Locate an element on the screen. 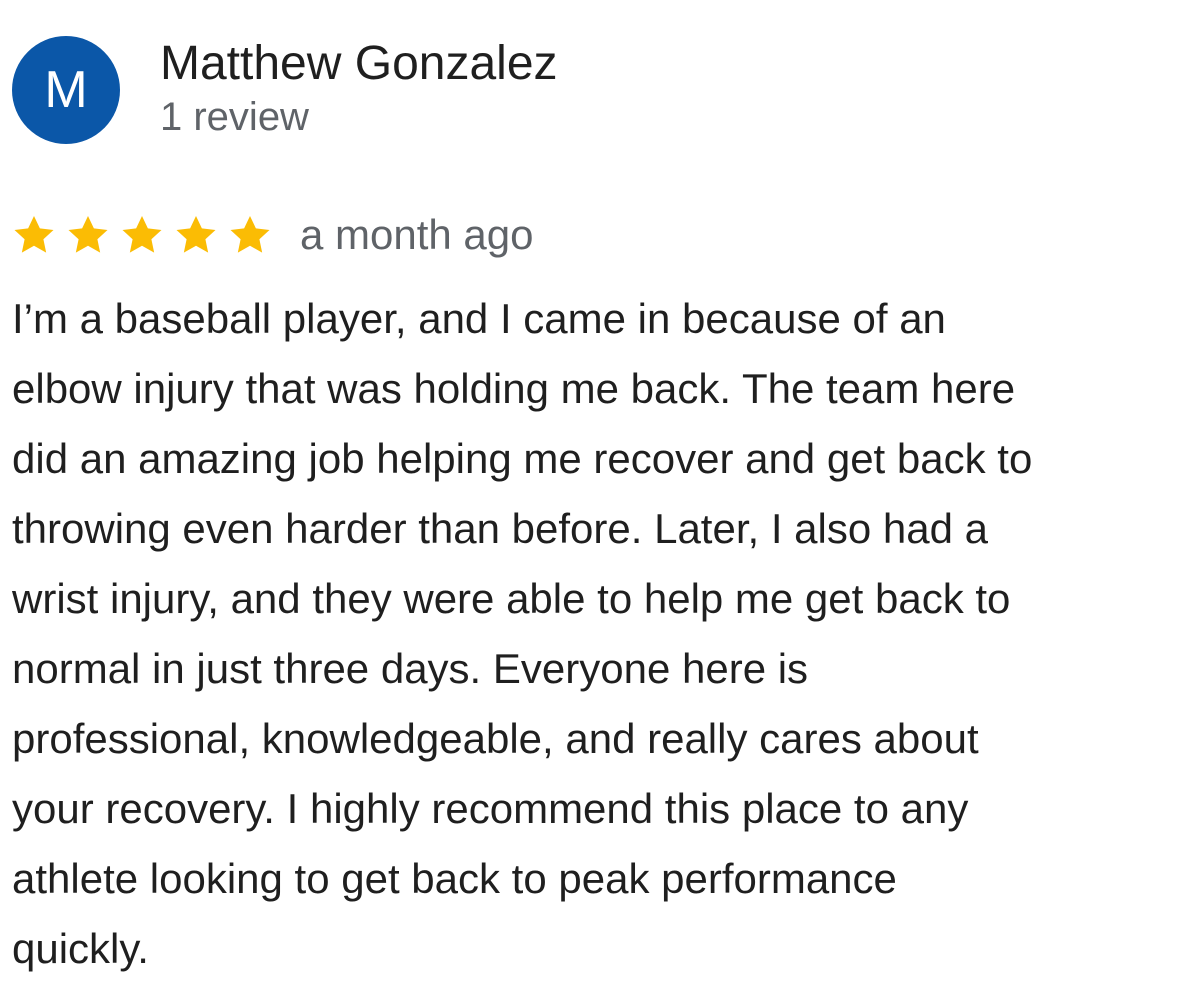  avatar-letter: M is located at coordinates (66, 90).